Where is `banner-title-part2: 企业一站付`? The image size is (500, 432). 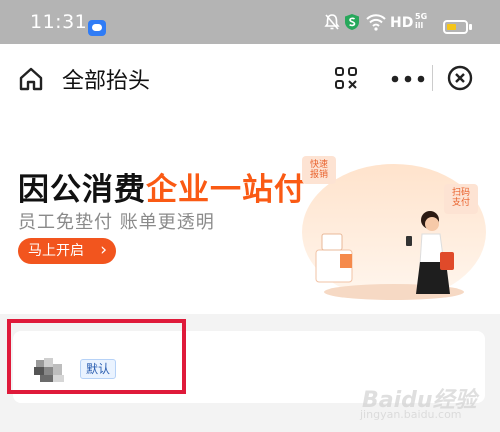 banner-title-part2: 企业一站付 is located at coordinates (226, 190).